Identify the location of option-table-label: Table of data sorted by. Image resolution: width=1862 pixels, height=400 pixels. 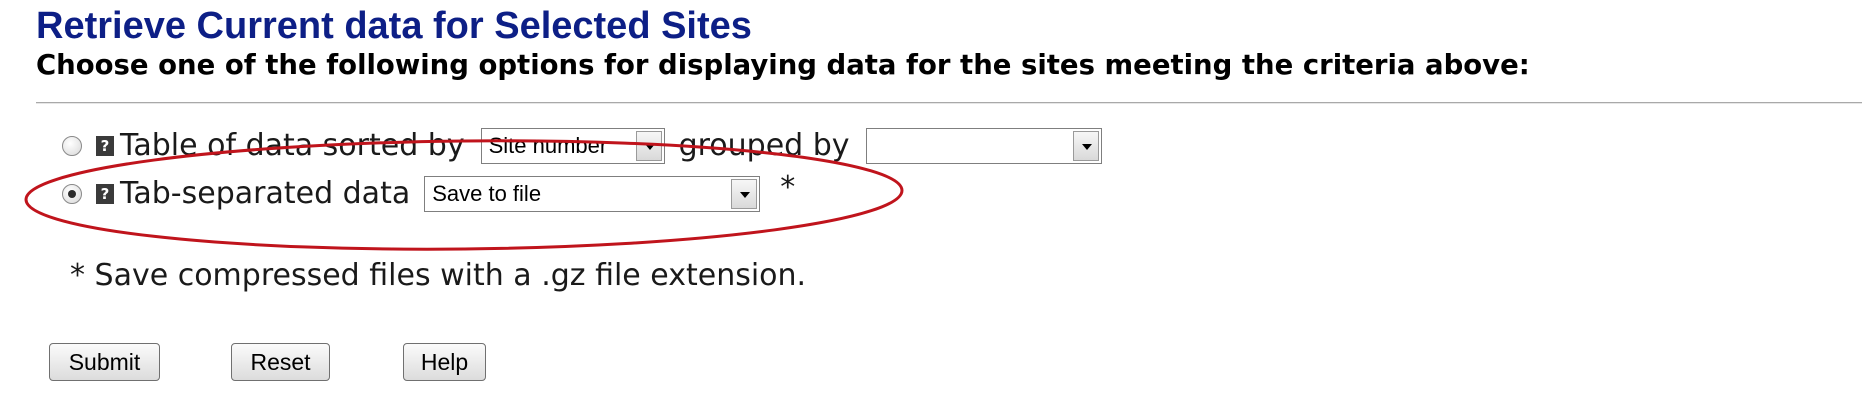
(292, 145).